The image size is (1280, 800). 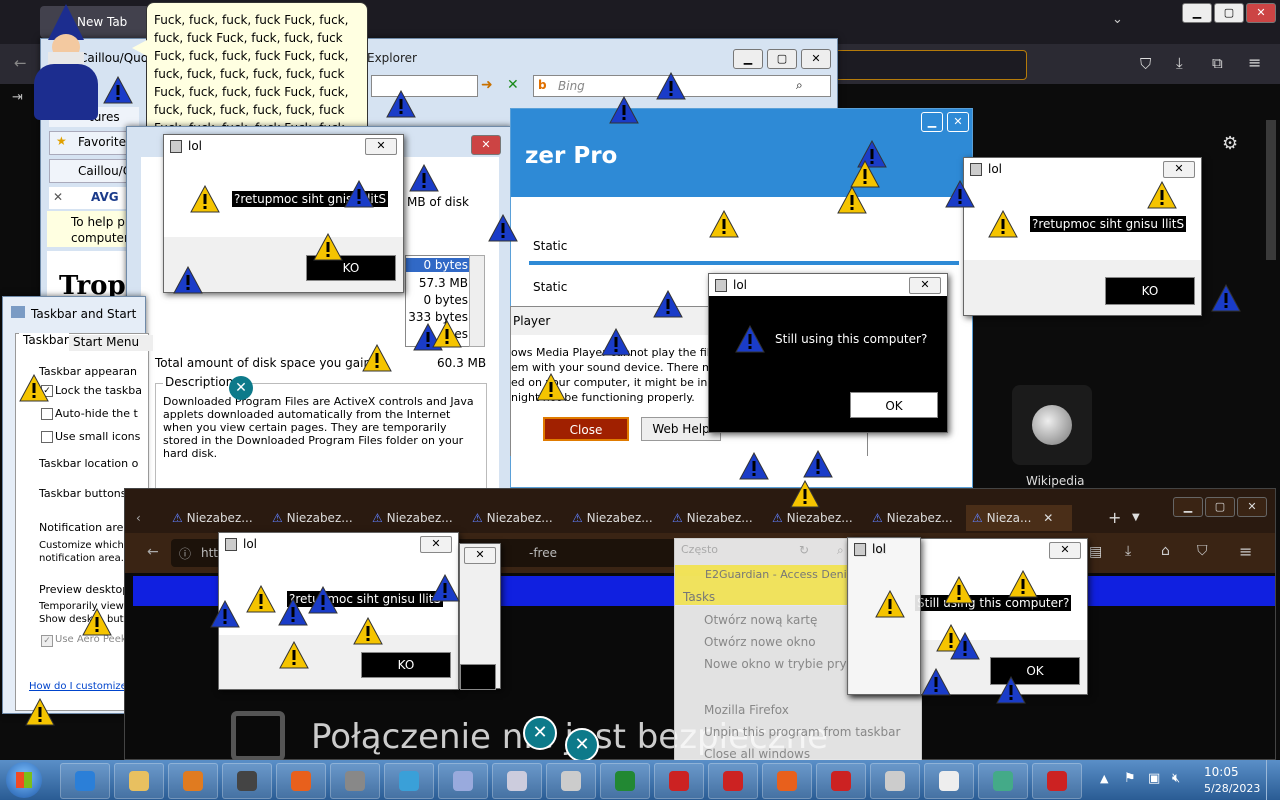 What do you see at coordinates (1232, 788) in the screenshot?
I see `clock-date: 5/28/2023` at bounding box center [1232, 788].